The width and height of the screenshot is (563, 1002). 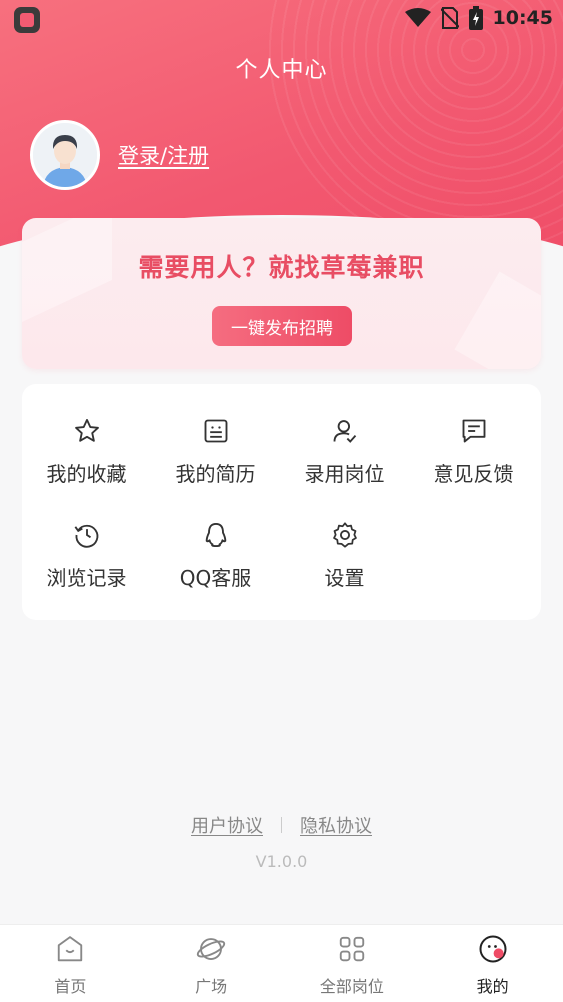 What do you see at coordinates (87, 535) in the screenshot?
I see `history-icon` at bounding box center [87, 535].